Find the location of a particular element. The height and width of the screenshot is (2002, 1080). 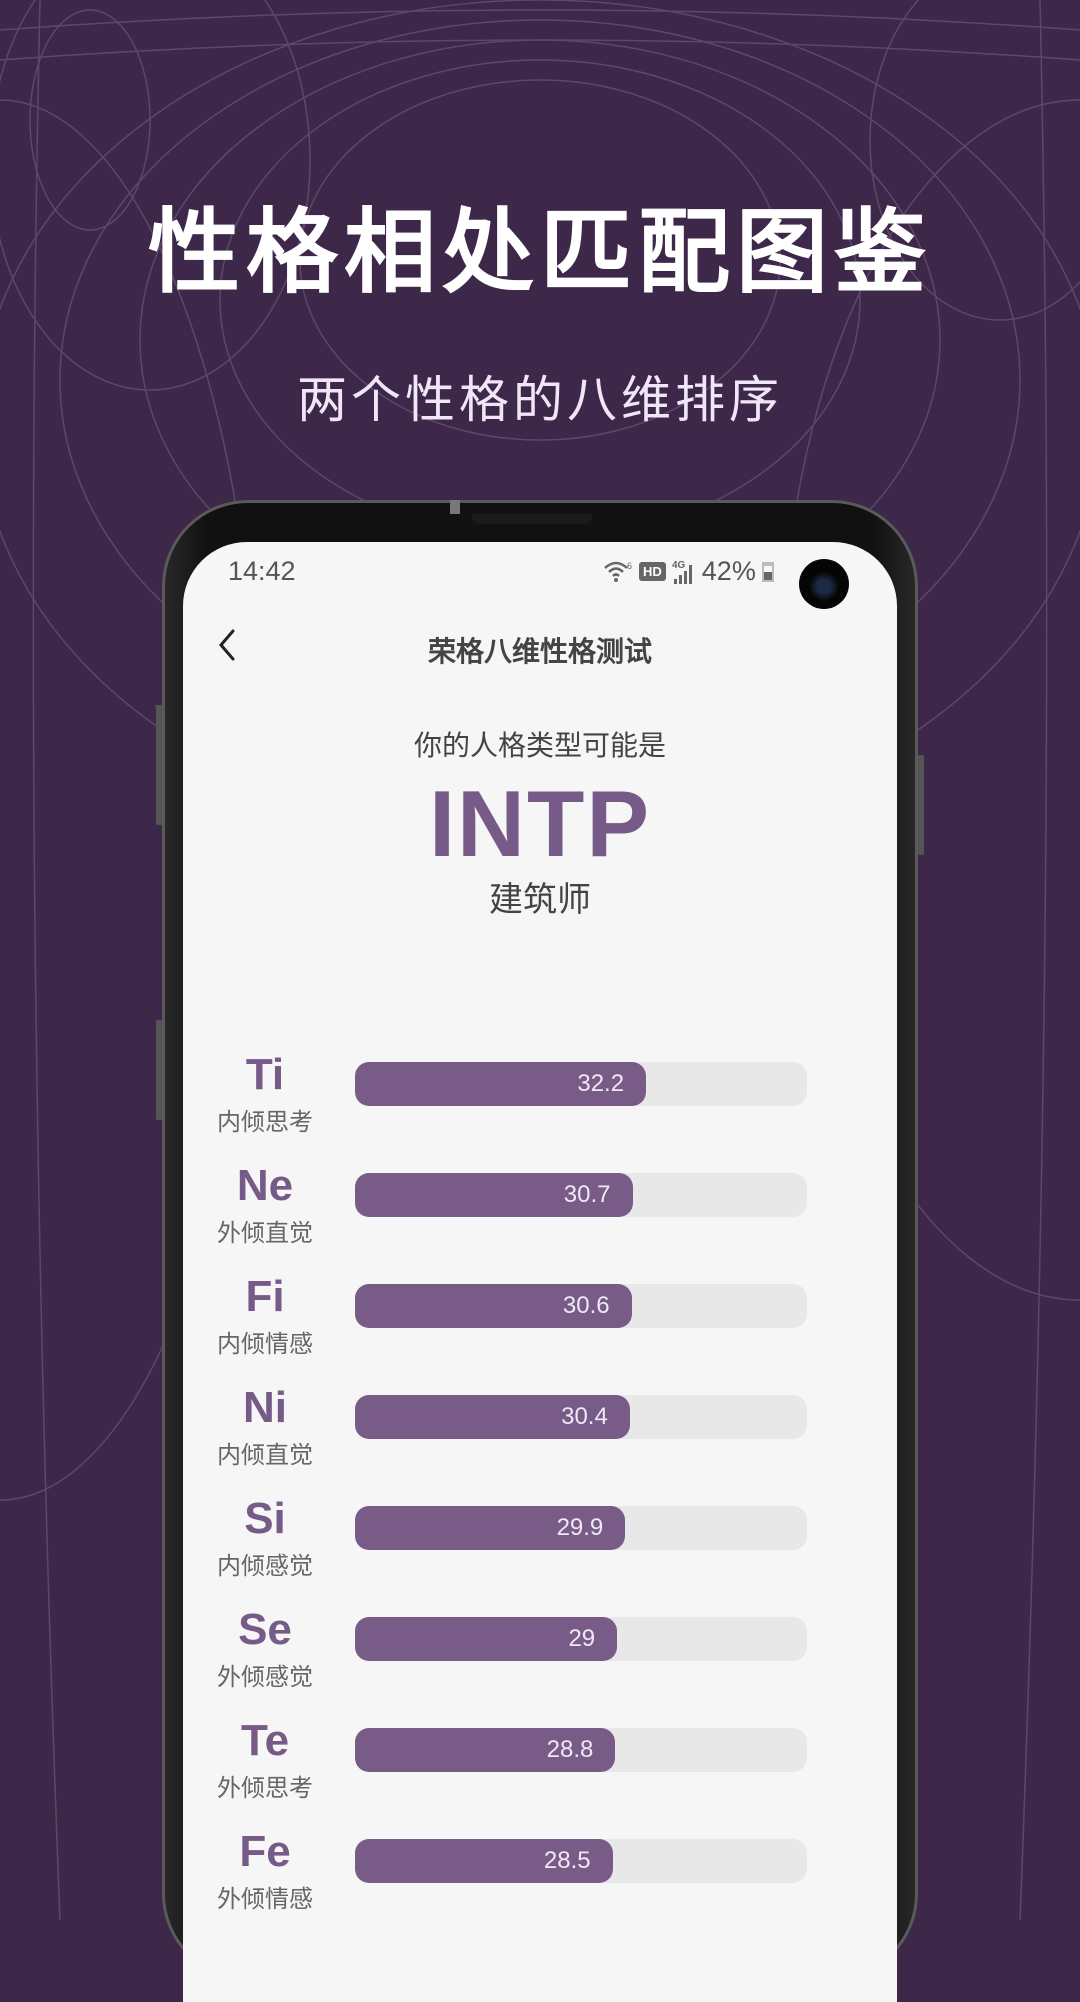

function-row: Fe 外倾情感 28.5 is located at coordinates (540, 1884).